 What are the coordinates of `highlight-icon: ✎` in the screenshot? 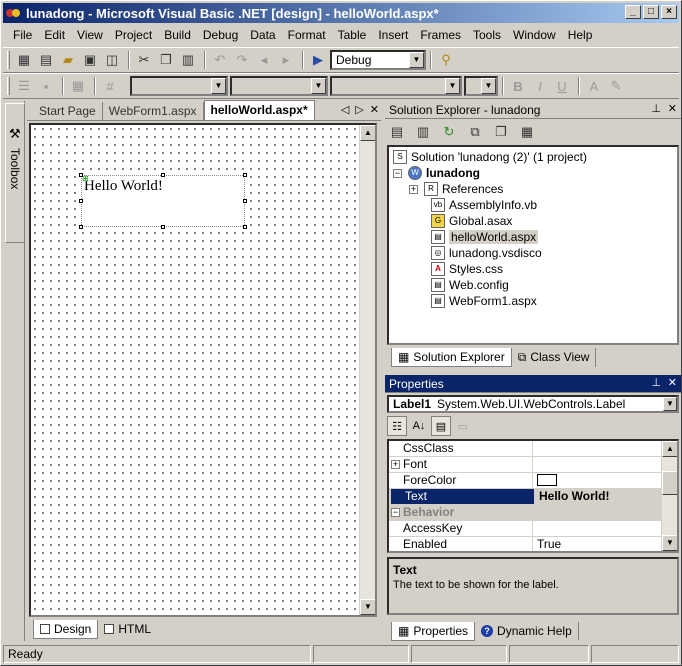 It's located at (616, 86).